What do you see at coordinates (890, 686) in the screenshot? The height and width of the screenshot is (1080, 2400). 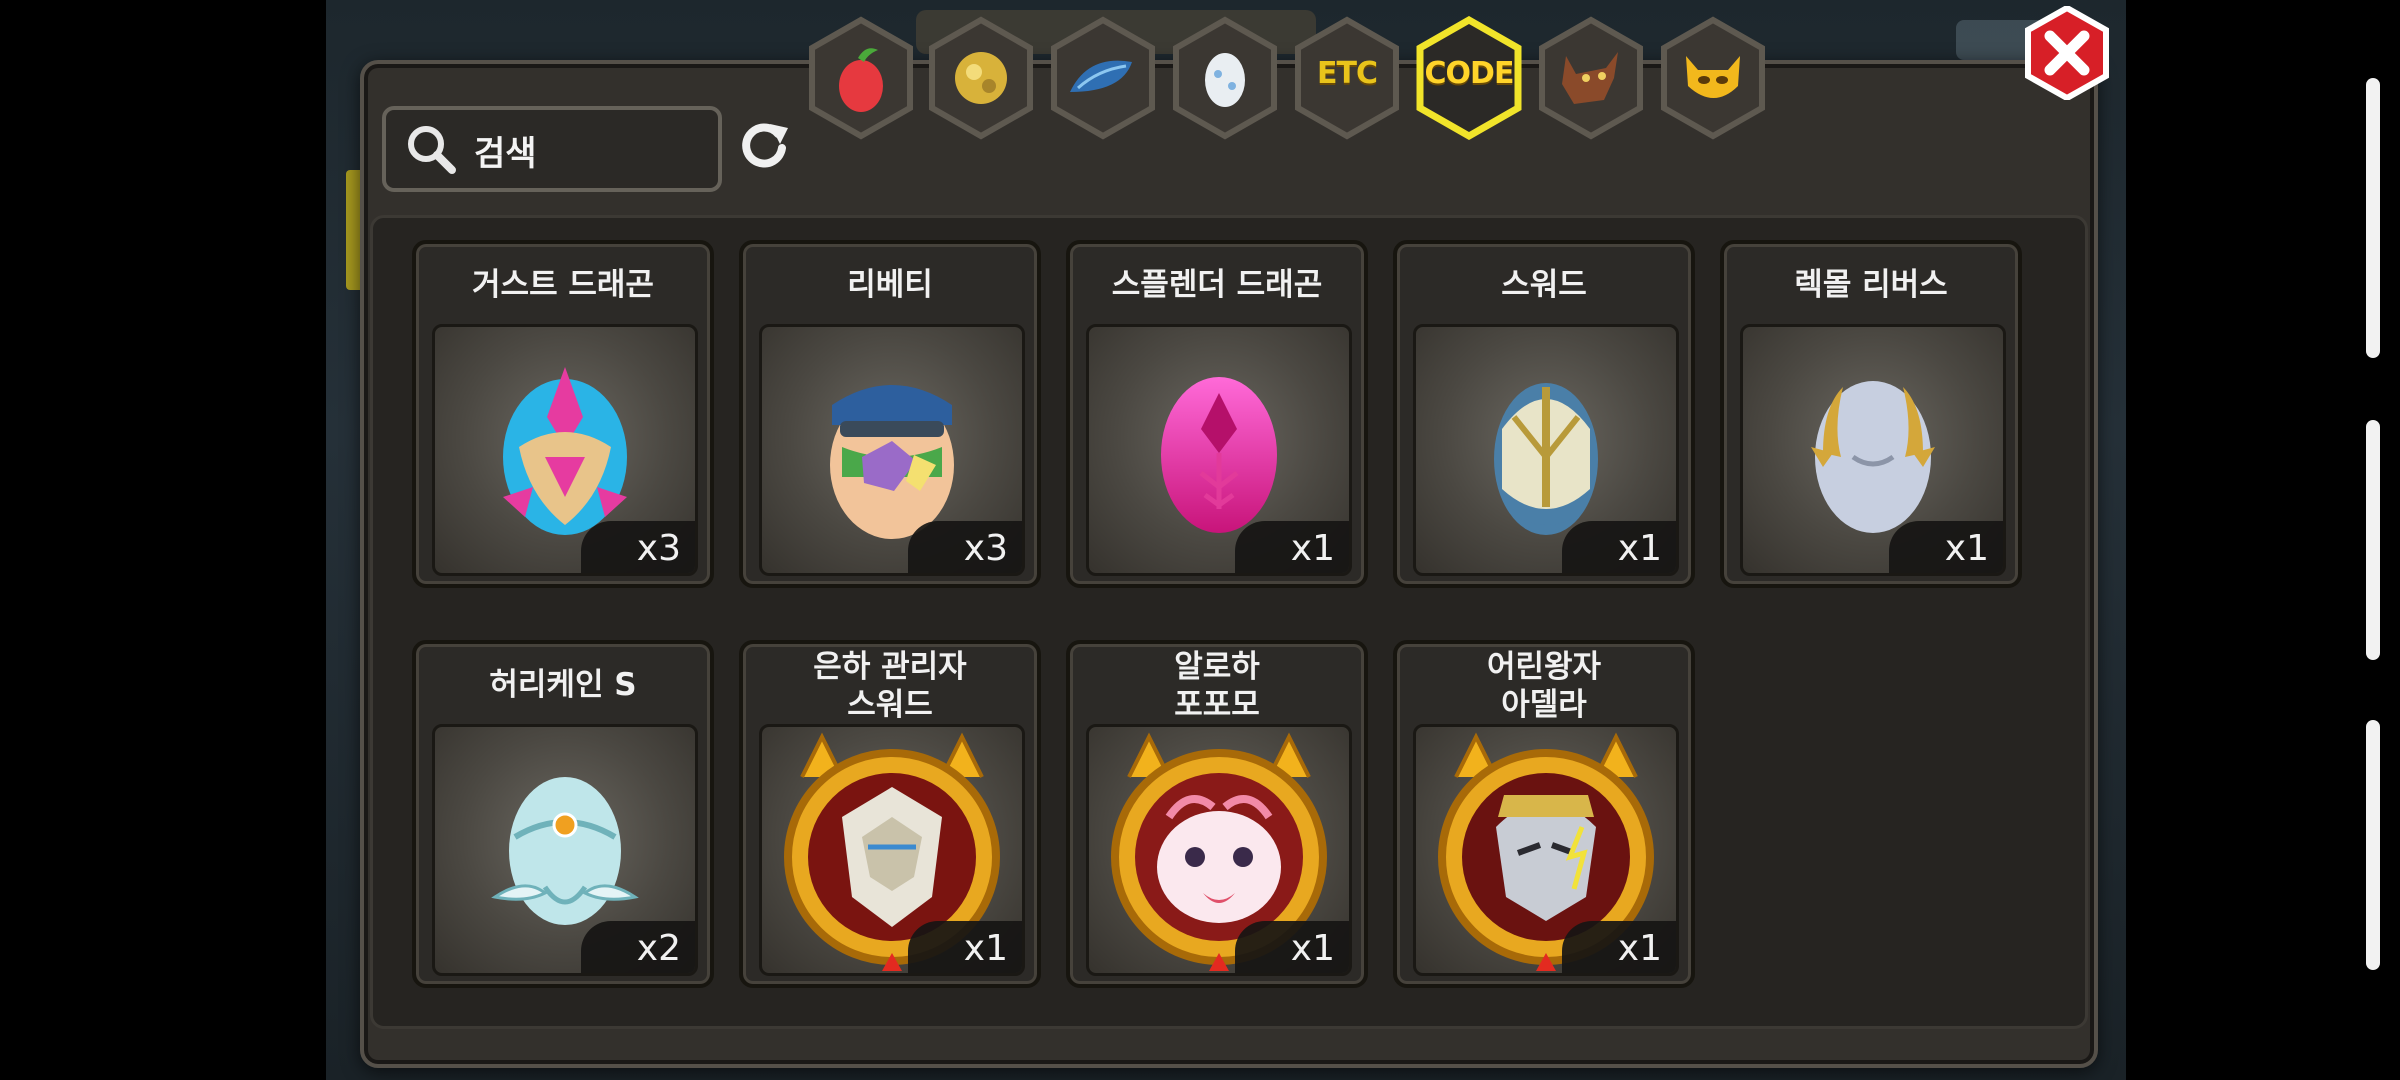 I see `item-name: 은하 관리자 스워드` at bounding box center [890, 686].